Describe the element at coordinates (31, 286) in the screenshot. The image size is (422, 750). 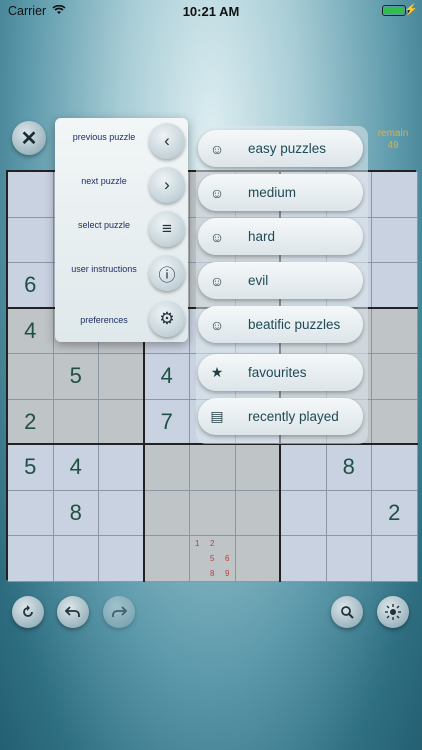
I see `sudoku-cell: 6` at that location.